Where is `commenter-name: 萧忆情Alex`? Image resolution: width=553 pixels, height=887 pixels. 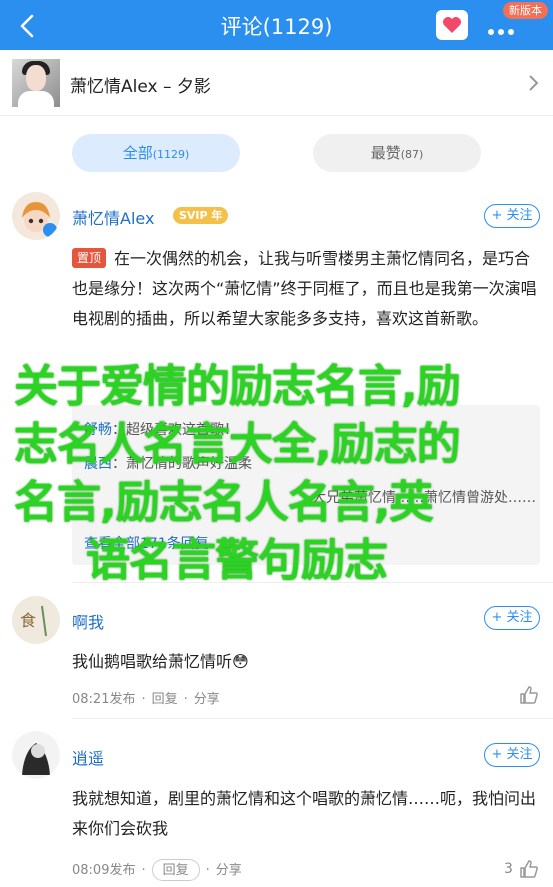
commenter-name: 萧忆情Alex is located at coordinates (113, 217).